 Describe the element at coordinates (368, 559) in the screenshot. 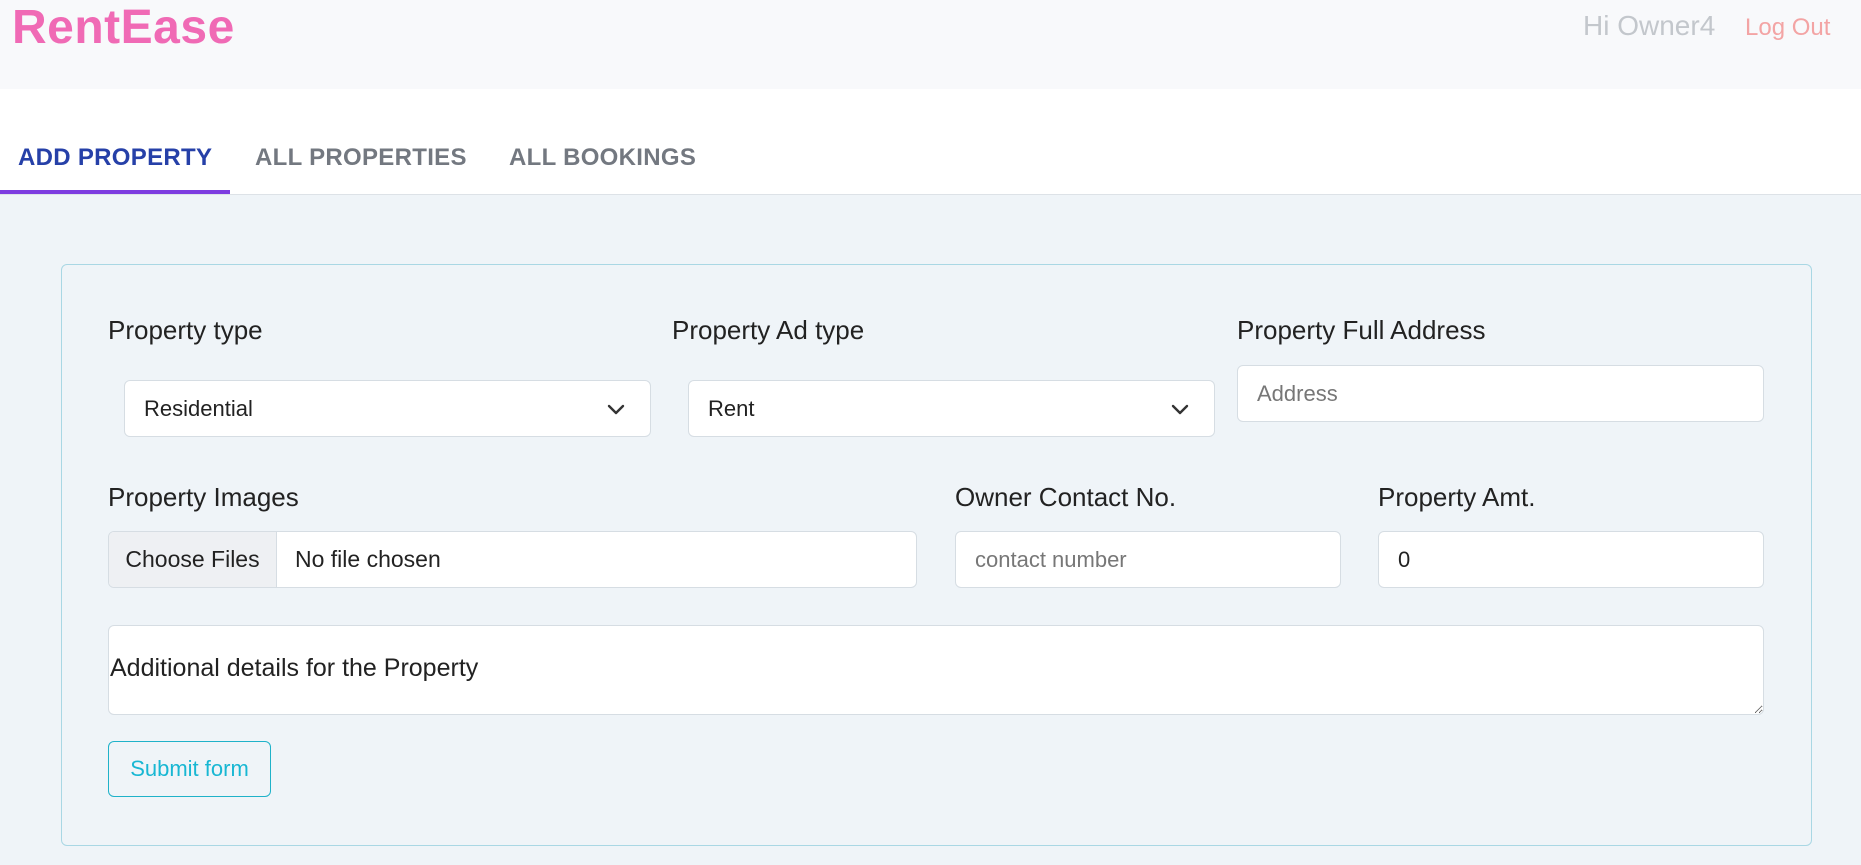

I see `file-status-text: No file chosen` at that location.